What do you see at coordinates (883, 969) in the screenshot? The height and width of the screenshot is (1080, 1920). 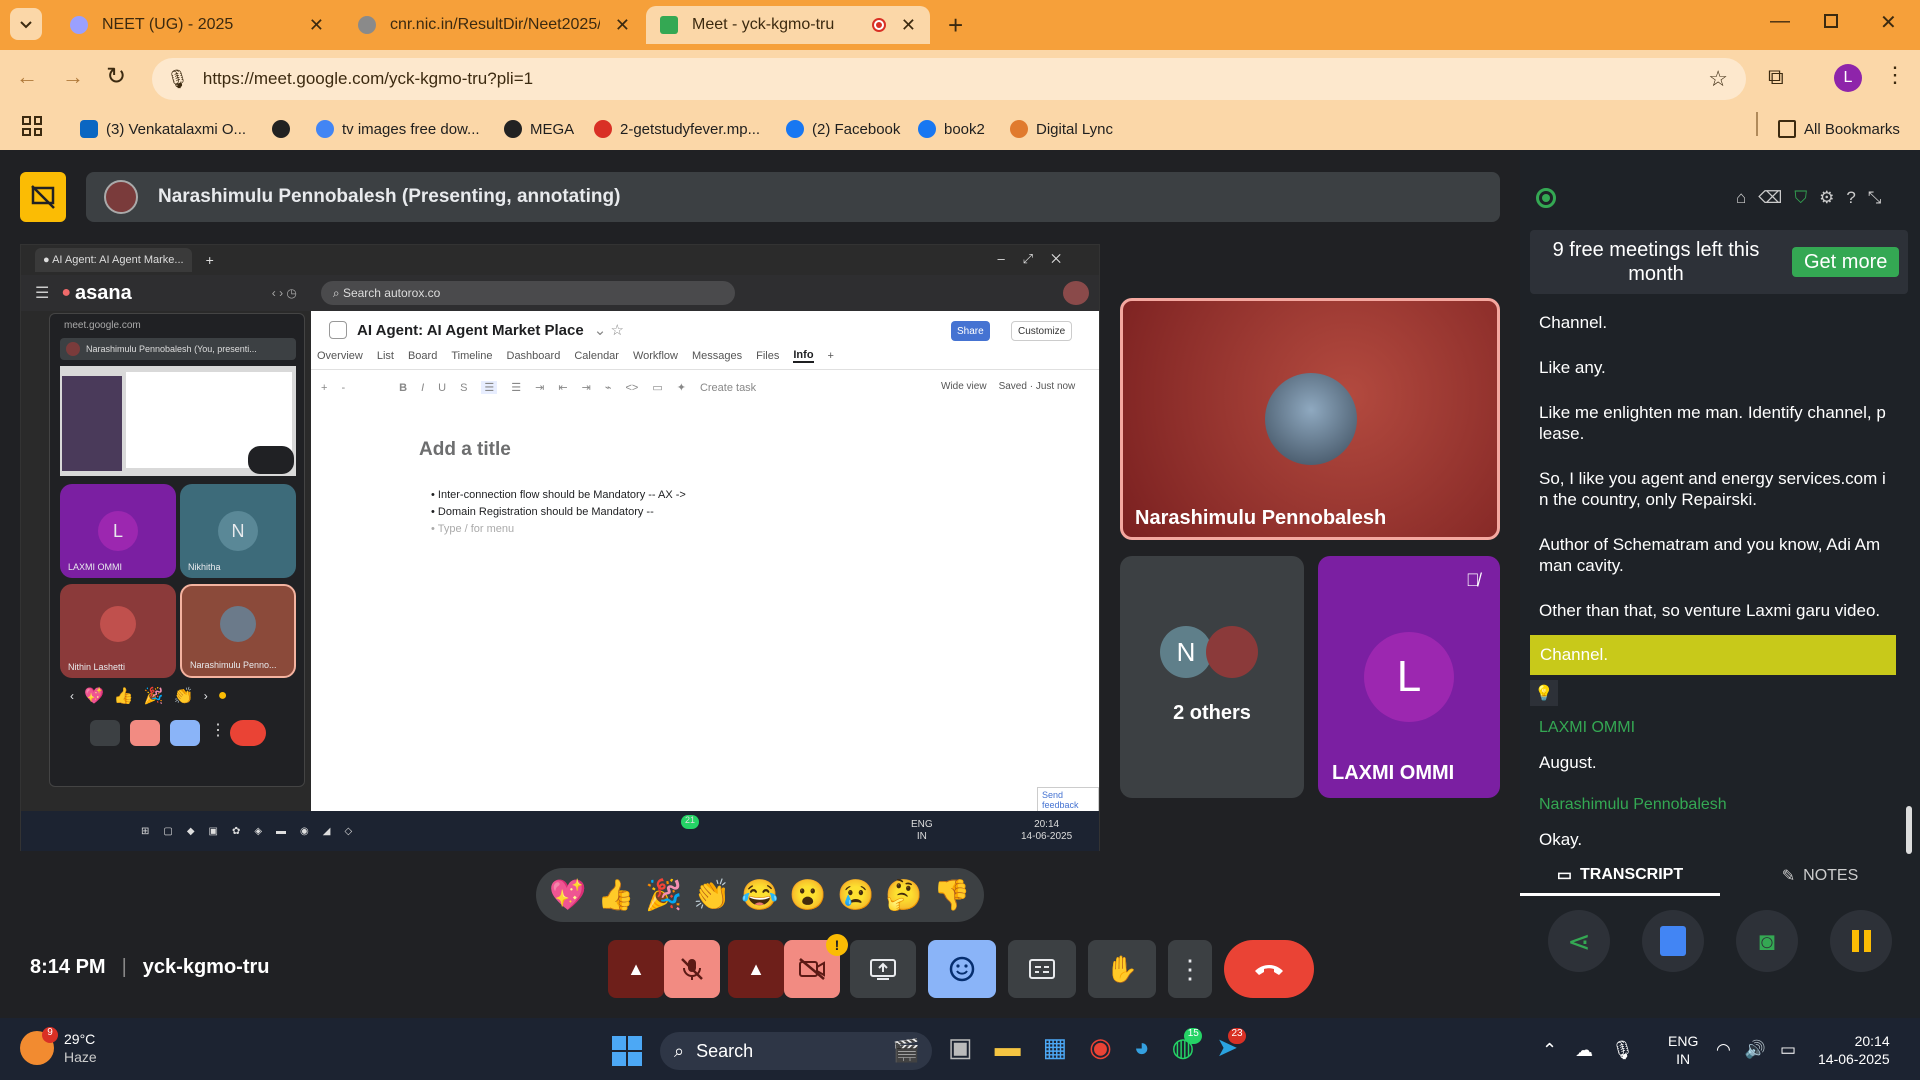 I see `present-button` at bounding box center [883, 969].